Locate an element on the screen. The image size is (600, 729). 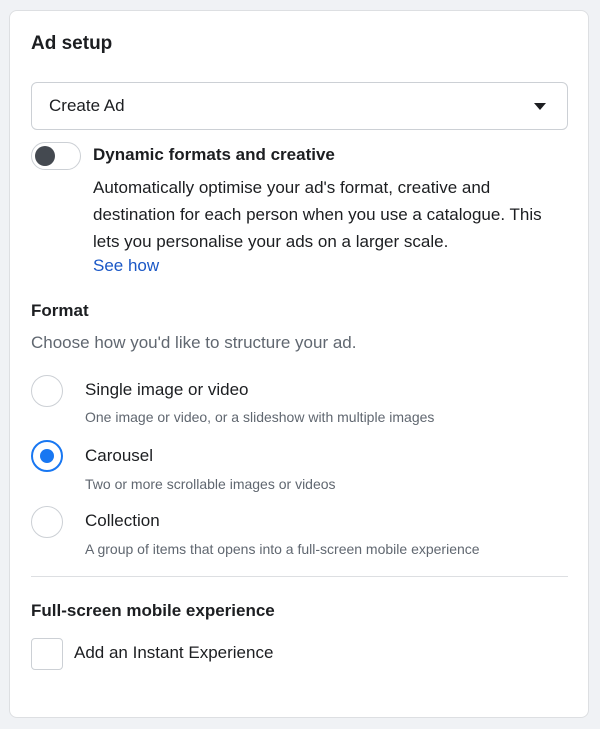
see-how-link: See how is located at coordinates (126, 266).